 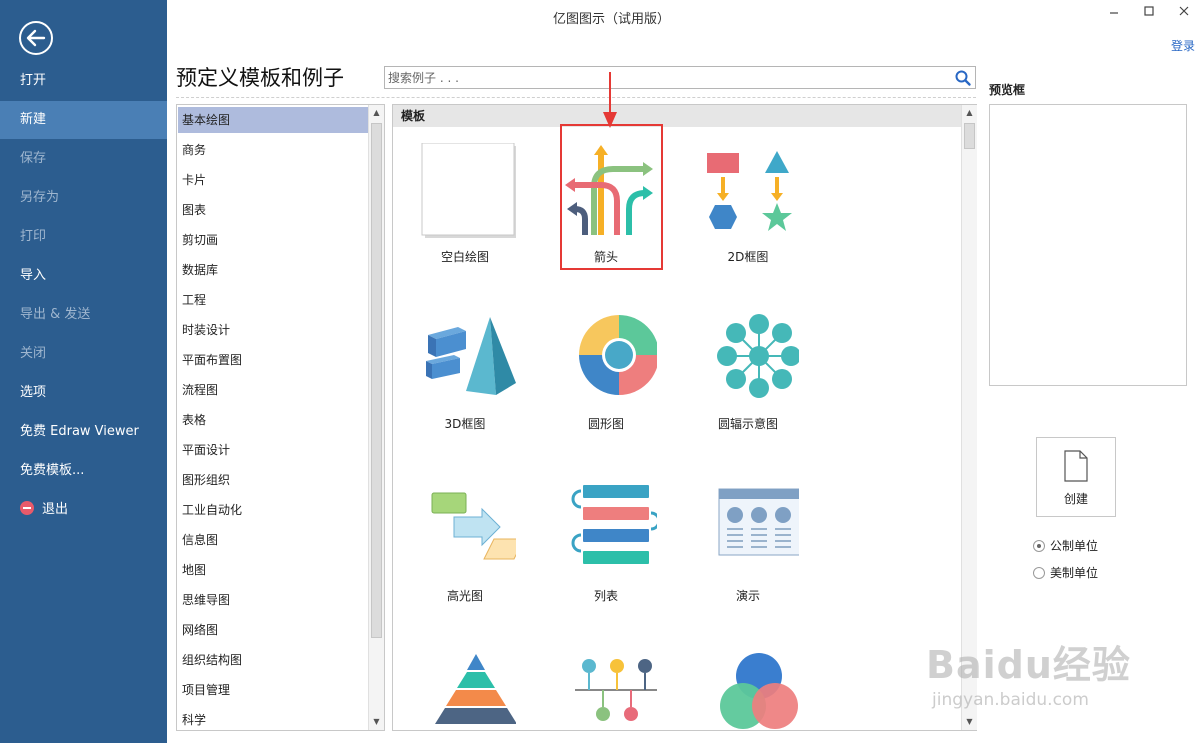 What do you see at coordinates (273, 120) in the screenshot?
I see `category-item: 基本绘图` at bounding box center [273, 120].